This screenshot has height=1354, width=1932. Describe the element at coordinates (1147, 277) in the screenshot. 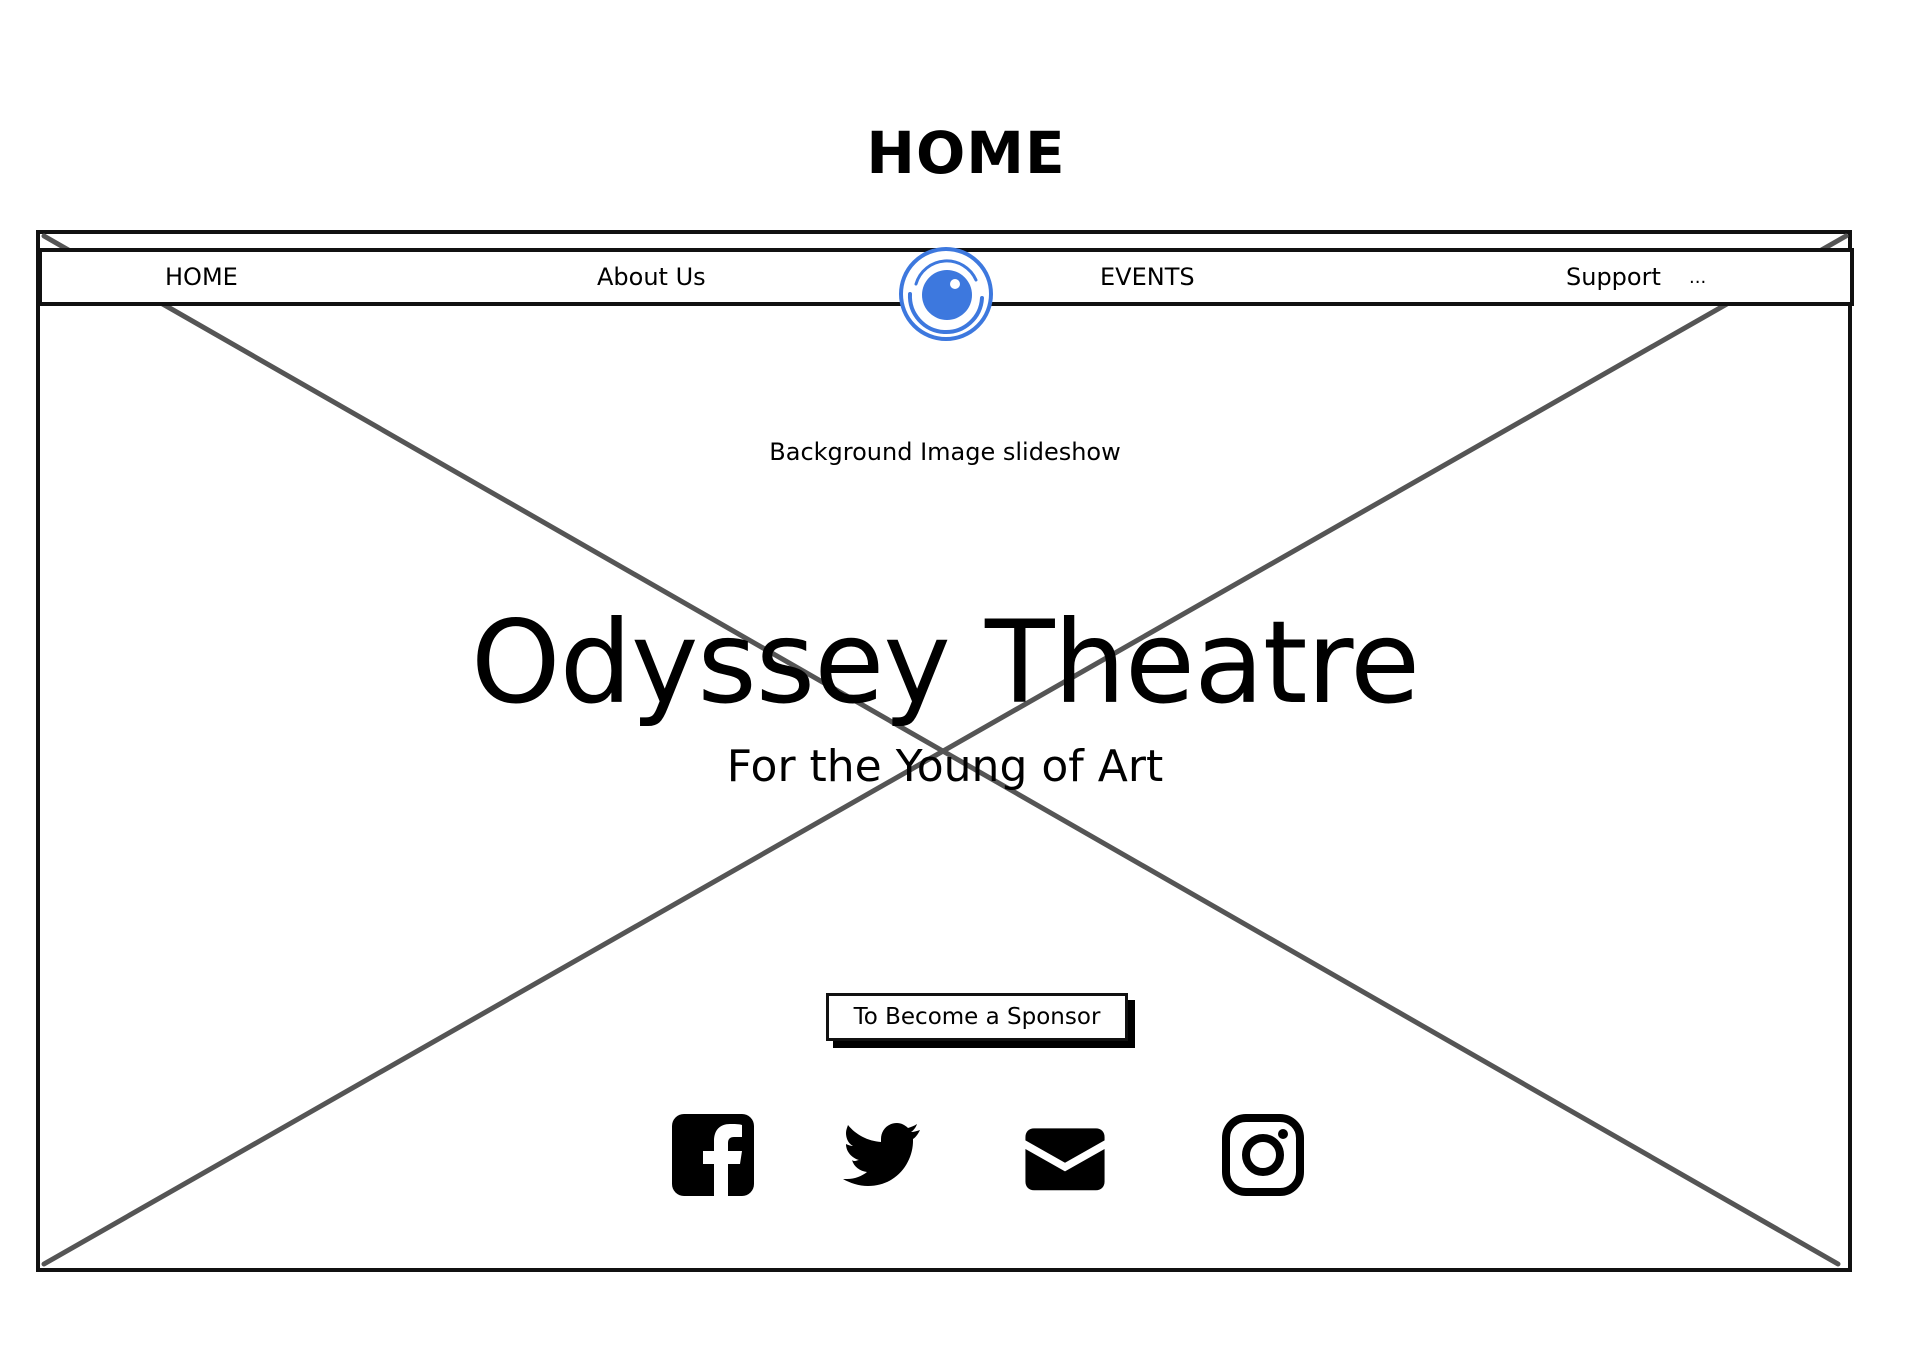

I see `nav-item-events: EVENTS` at that location.